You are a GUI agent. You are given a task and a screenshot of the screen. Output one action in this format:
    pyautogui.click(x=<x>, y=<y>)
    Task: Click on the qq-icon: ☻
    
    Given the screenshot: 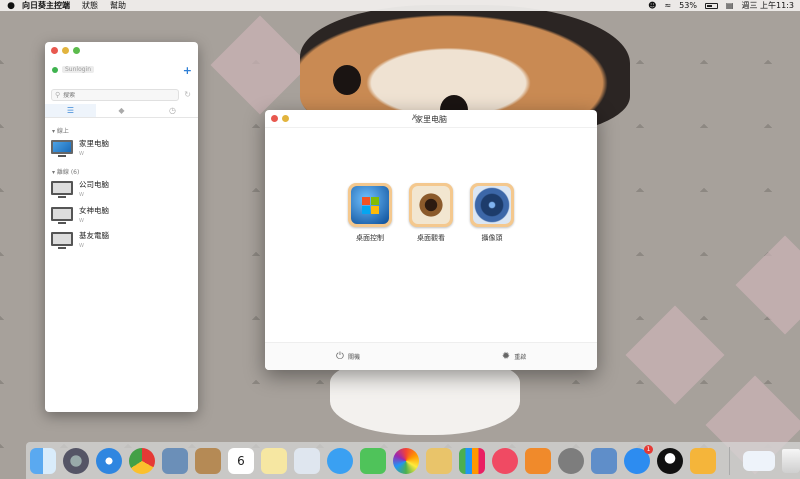 What is the action you would take?
    pyautogui.click(x=652, y=5)
    